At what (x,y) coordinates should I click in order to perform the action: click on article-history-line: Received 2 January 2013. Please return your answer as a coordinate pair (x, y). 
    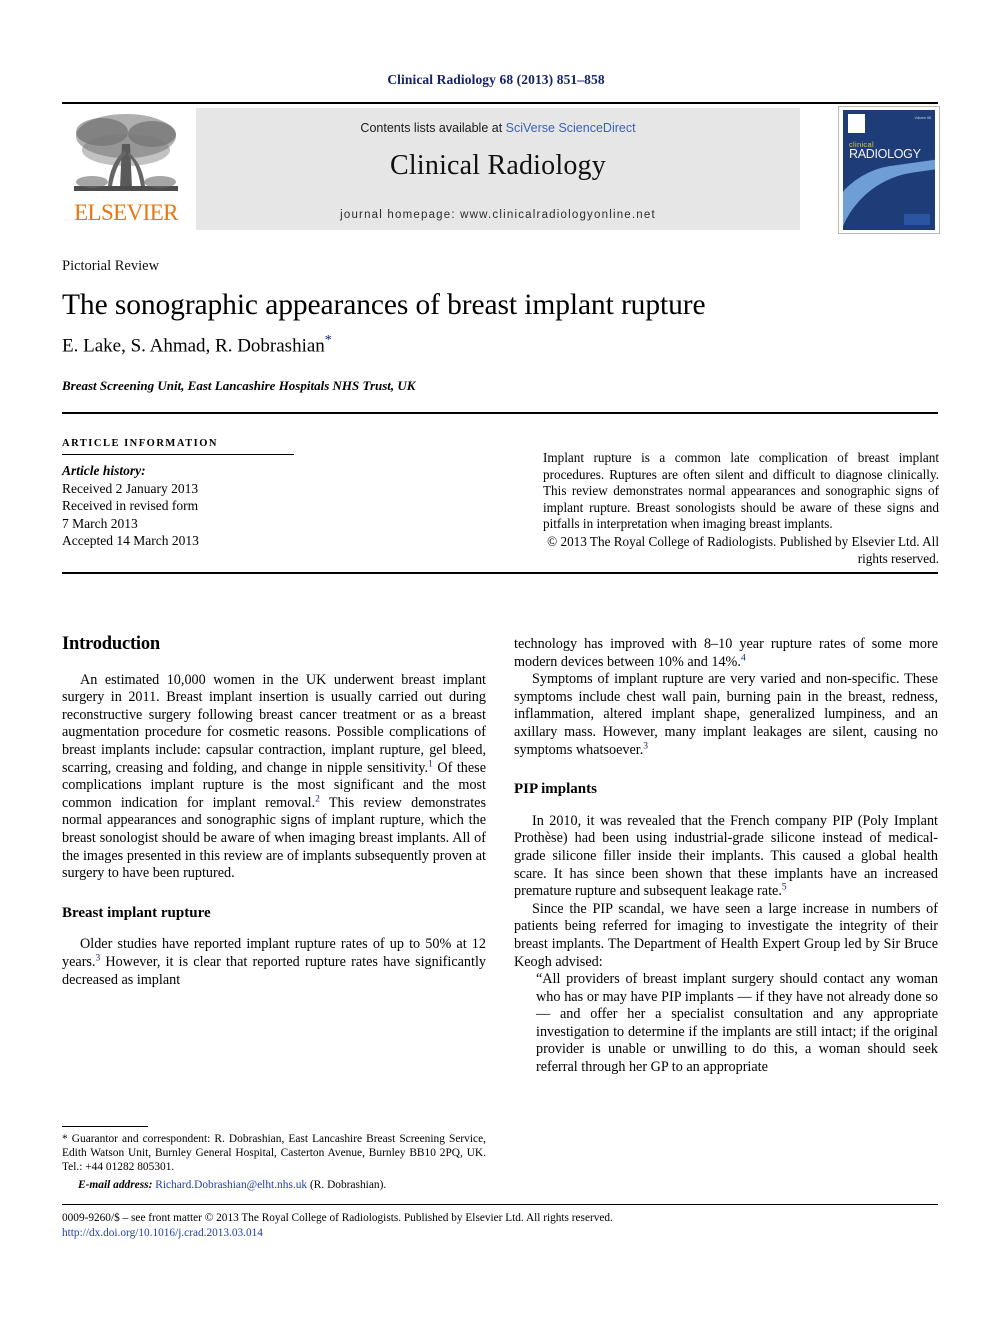
    Looking at the image, I should click on (130, 488).